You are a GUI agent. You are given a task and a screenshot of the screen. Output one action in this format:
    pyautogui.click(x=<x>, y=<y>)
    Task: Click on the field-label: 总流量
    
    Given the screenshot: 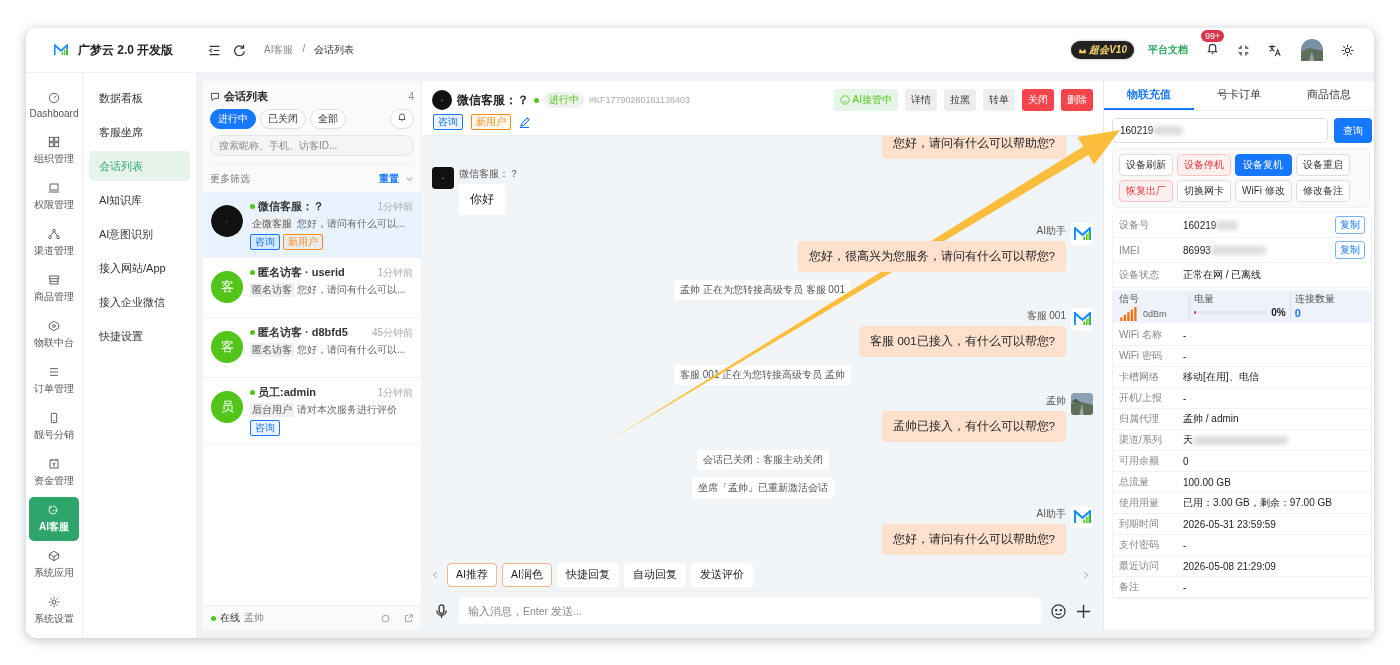 What is the action you would take?
    pyautogui.click(x=1134, y=482)
    